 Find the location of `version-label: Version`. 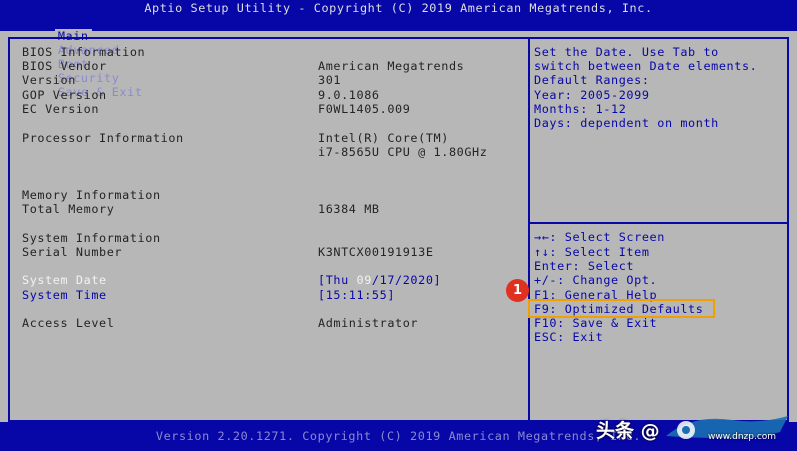

version-label: Version is located at coordinates (49, 80).